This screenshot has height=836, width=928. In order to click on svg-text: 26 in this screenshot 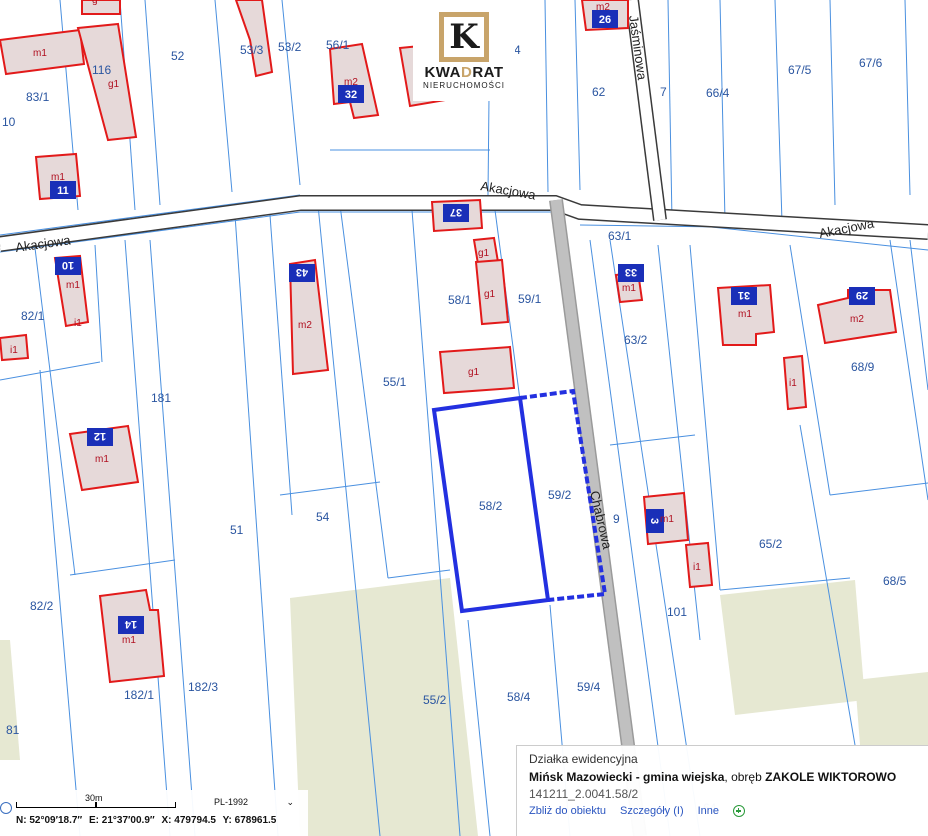, I will do `click(605, 20)`.